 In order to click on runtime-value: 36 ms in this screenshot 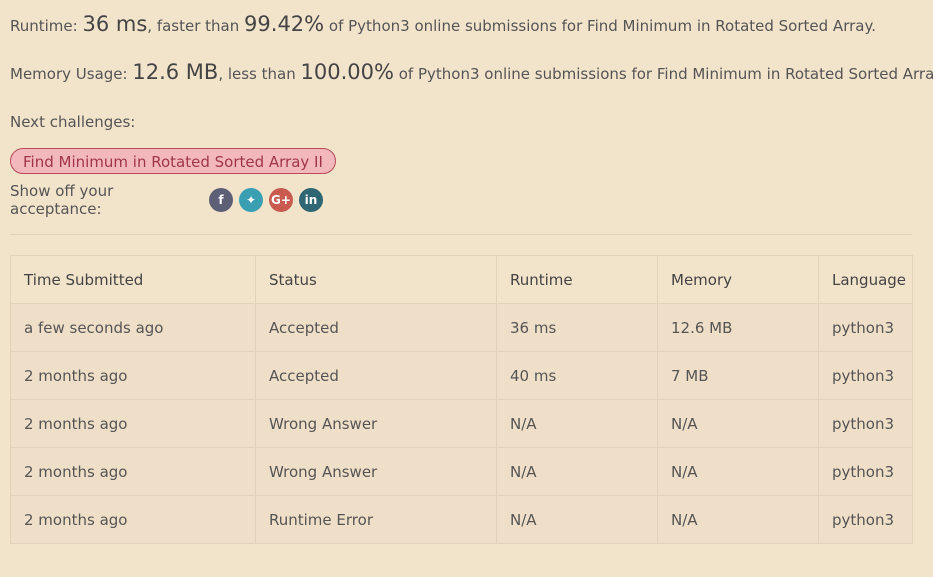, I will do `click(115, 24)`.